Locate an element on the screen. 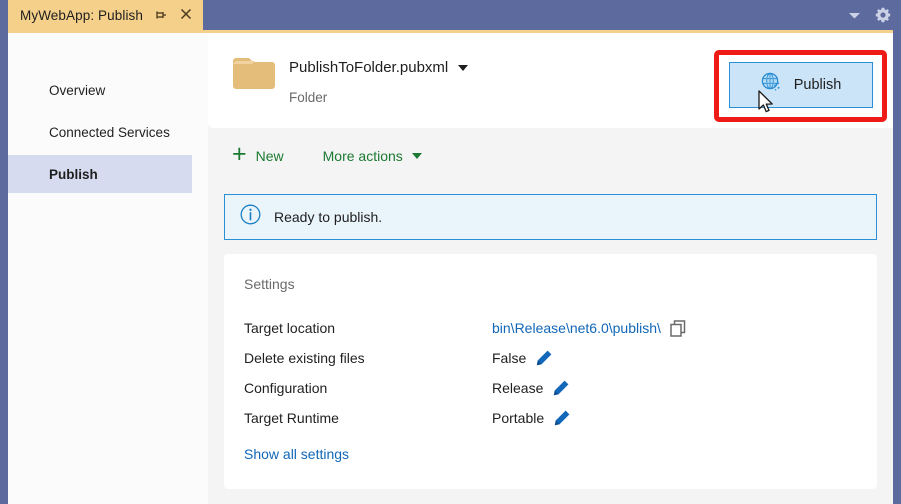 The height and width of the screenshot is (504, 901). settings-value-wrap: False is located at coordinates (522, 358).